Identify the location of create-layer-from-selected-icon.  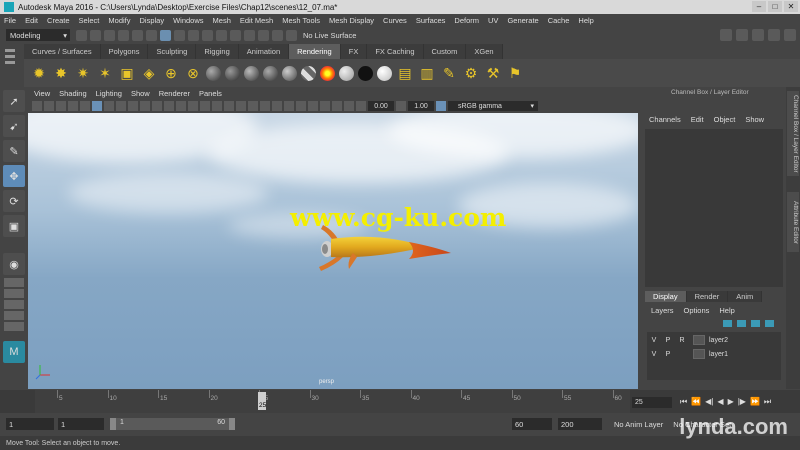
(769, 323).